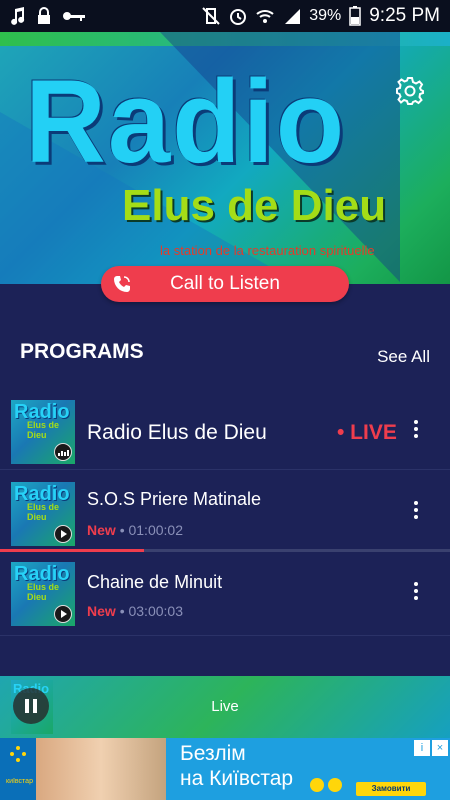 The width and height of the screenshot is (450, 800). I want to click on ad-close-icon: ×, so click(440, 748).